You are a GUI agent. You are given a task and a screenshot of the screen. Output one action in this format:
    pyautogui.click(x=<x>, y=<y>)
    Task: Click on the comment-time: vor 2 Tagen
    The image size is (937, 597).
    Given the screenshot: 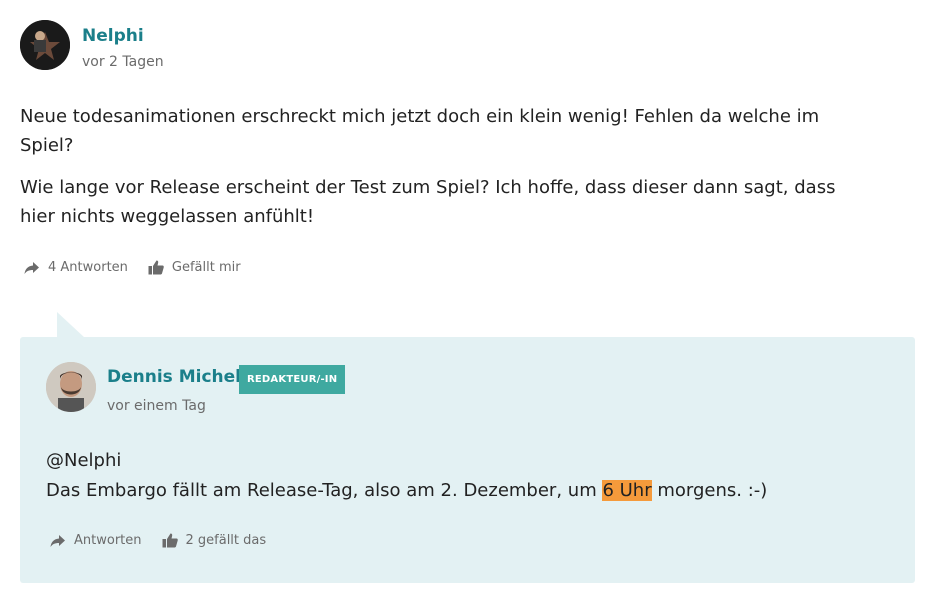 What is the action you would take?
    pyautogui.click(x=123, y=62)
    